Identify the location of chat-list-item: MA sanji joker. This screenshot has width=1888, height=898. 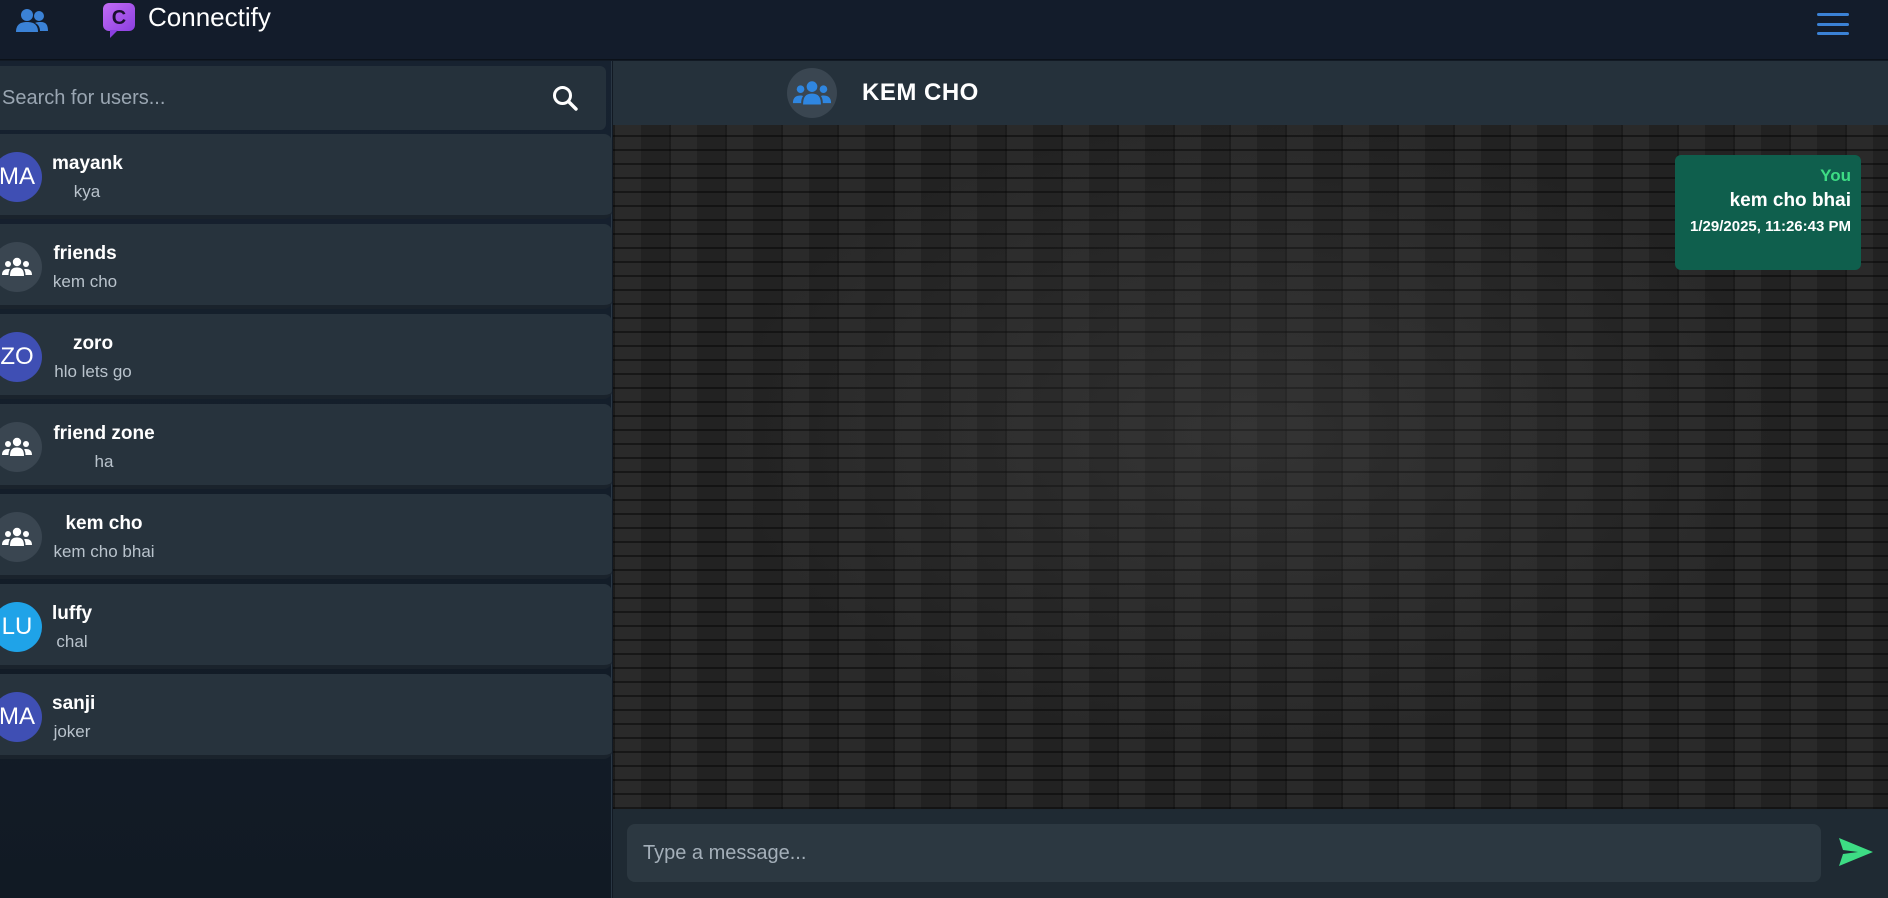
(306, 716).